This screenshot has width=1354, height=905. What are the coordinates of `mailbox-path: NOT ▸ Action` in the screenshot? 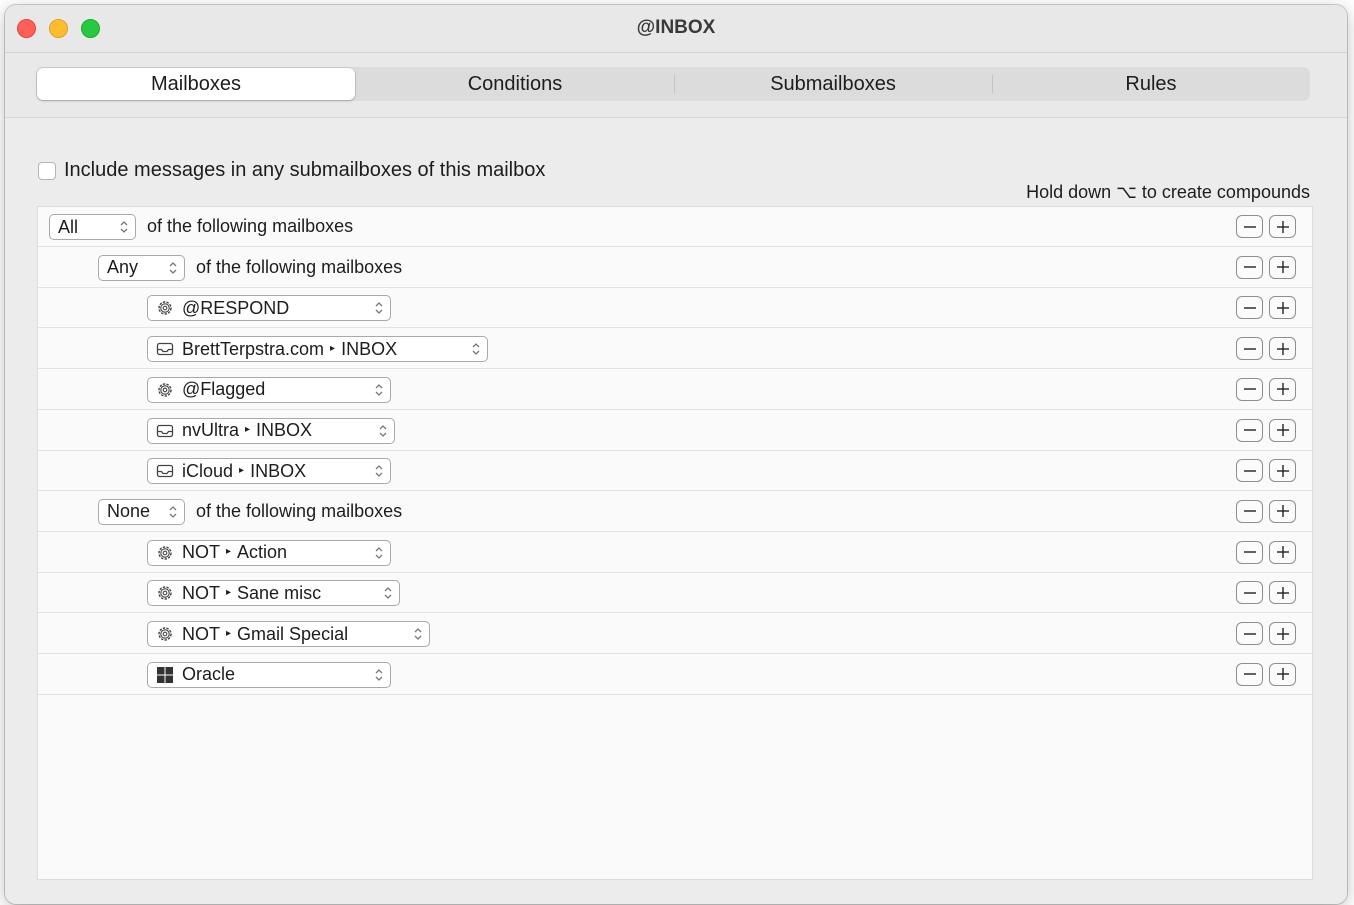 It's located at (234, 552).